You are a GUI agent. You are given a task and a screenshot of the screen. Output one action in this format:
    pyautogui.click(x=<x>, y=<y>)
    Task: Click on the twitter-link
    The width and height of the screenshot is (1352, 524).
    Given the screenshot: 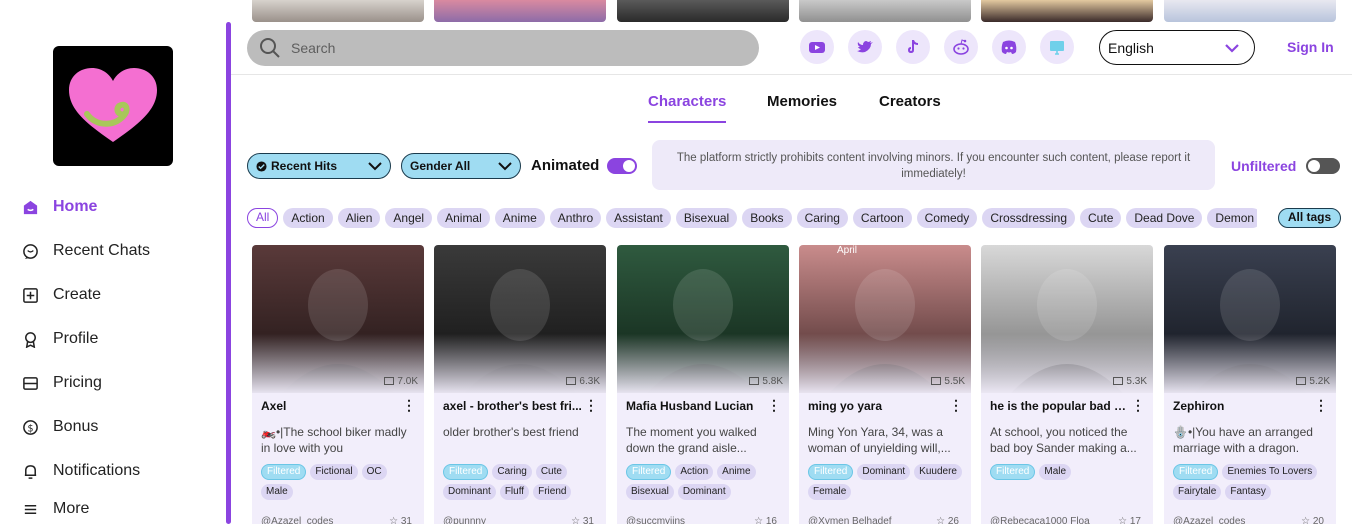 What is the action you would take?
    pyautogui.click(x=865, y=47)
    